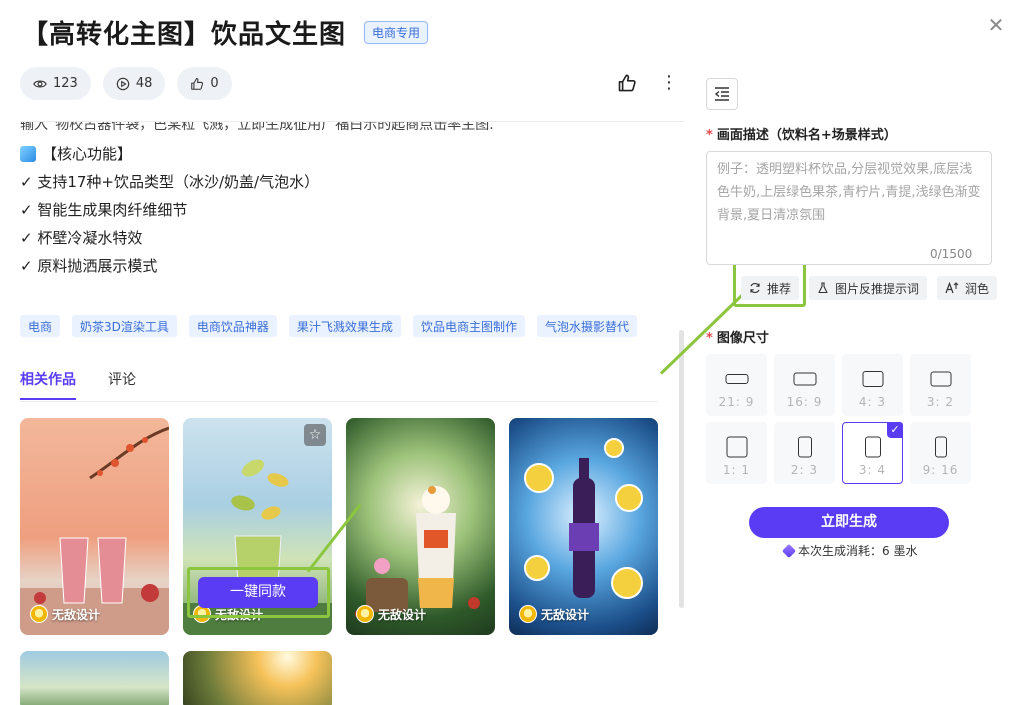 This screenshot has height=705, width=1023. What do you see at coordinates (849, 550) in the screenshot?
I see `generation-cost: 本次生成消耗：6 墨水` at bounding box center [849, 550].